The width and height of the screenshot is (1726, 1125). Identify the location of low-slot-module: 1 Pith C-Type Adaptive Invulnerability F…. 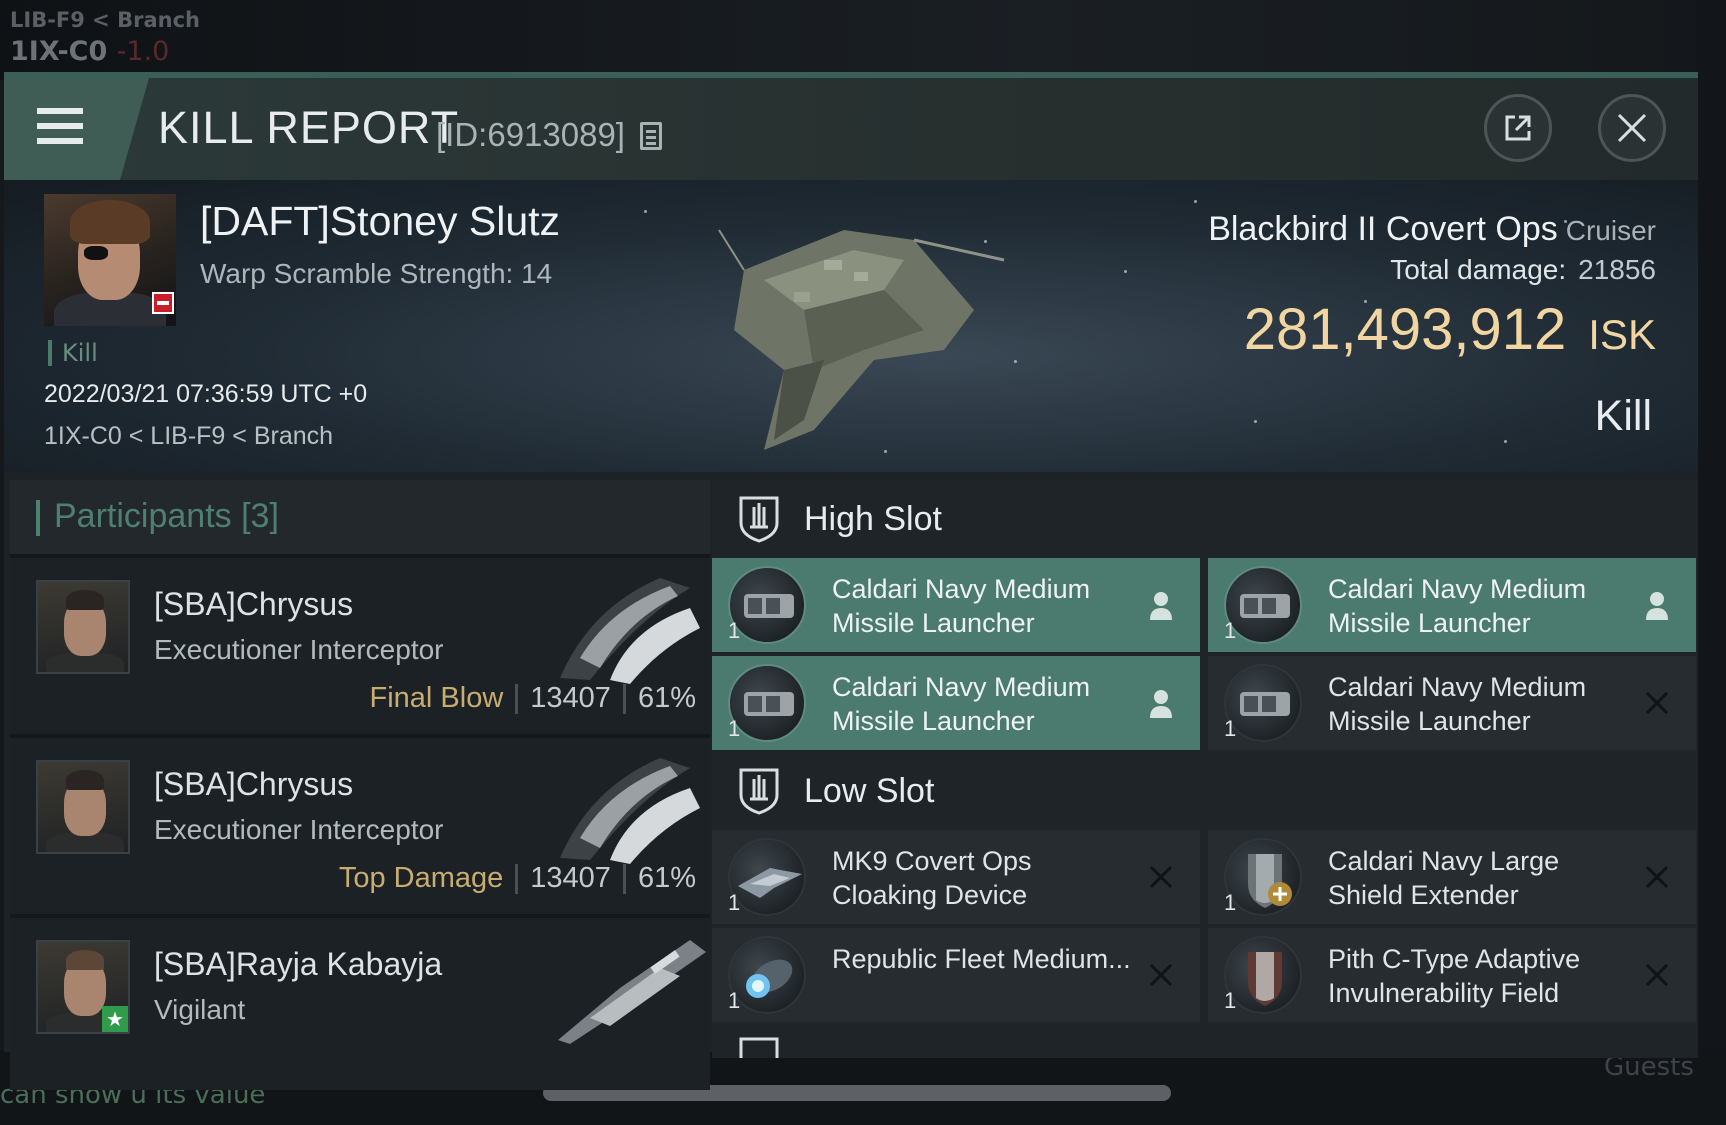
(1452, 975).